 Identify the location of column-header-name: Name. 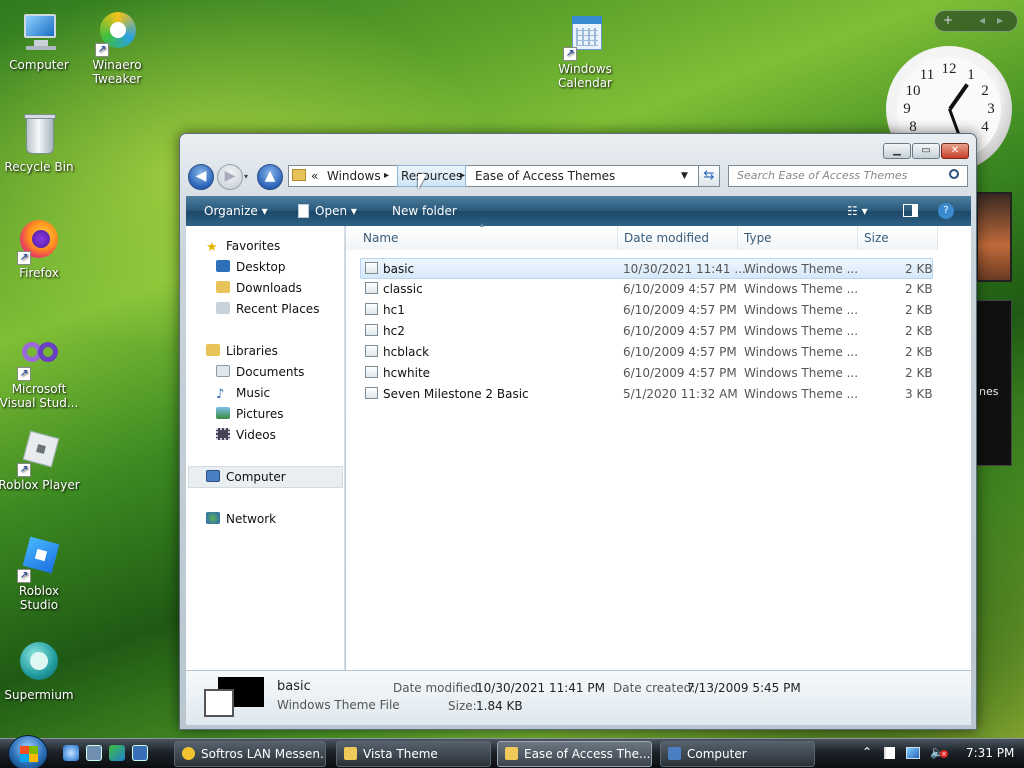
(482, 238).